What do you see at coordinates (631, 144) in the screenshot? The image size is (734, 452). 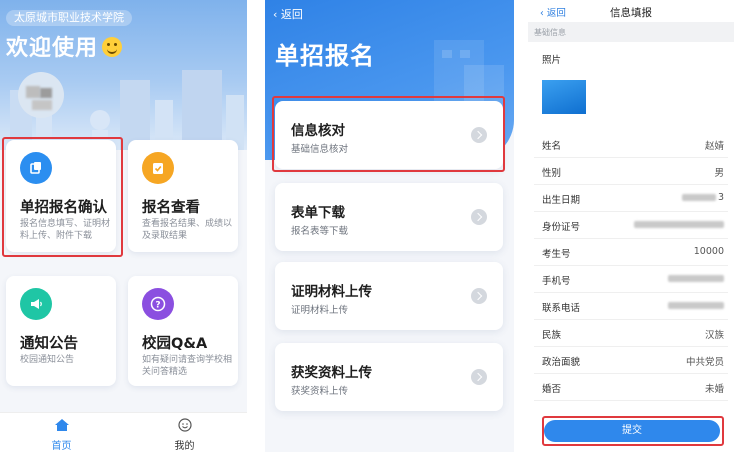 I see `field-name: 姓名 赵婧` at bounding box center [631, 144].